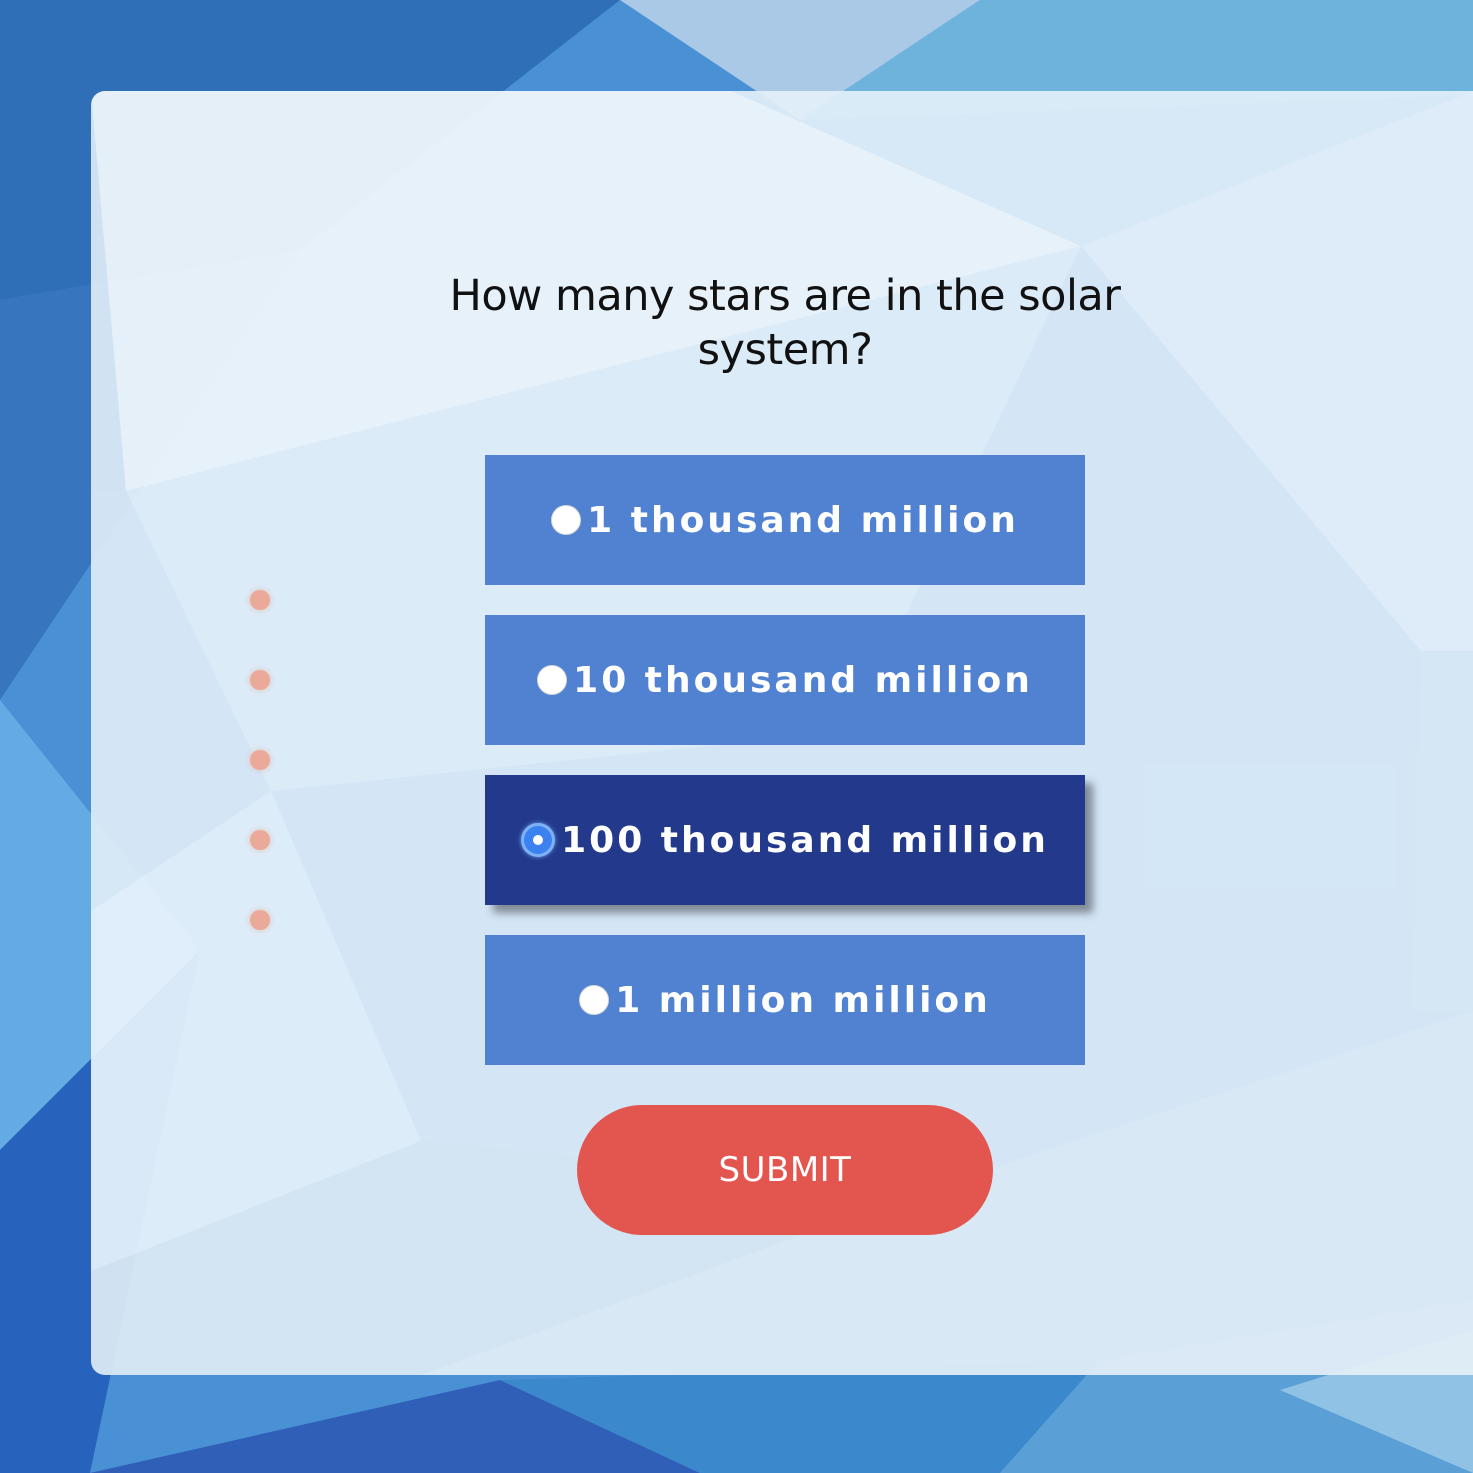 Image resolution: width=1473 pixels, height=1473 pixels. I want to click on answer-option-3: 100 thousand million, so click(785, 840).